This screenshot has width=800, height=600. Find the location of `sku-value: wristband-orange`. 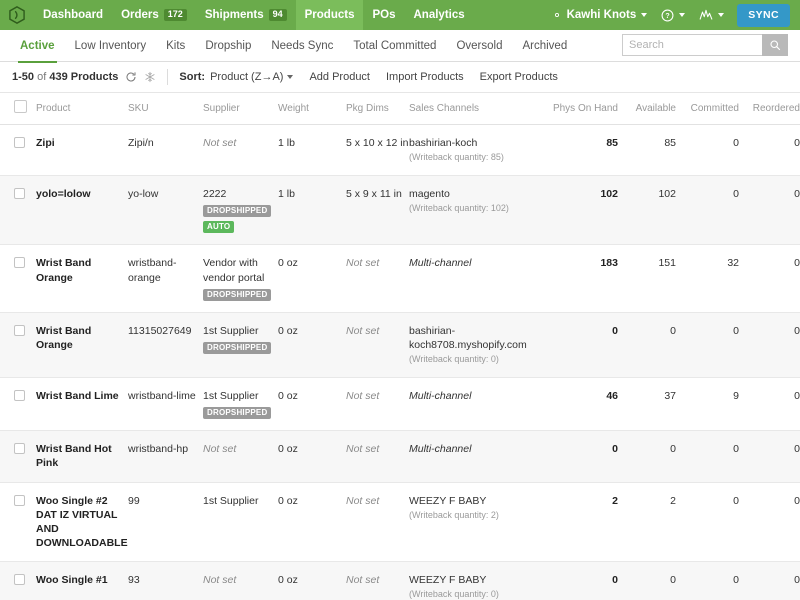

sku-value: wristband-orange is located at coordinates (152, 270).